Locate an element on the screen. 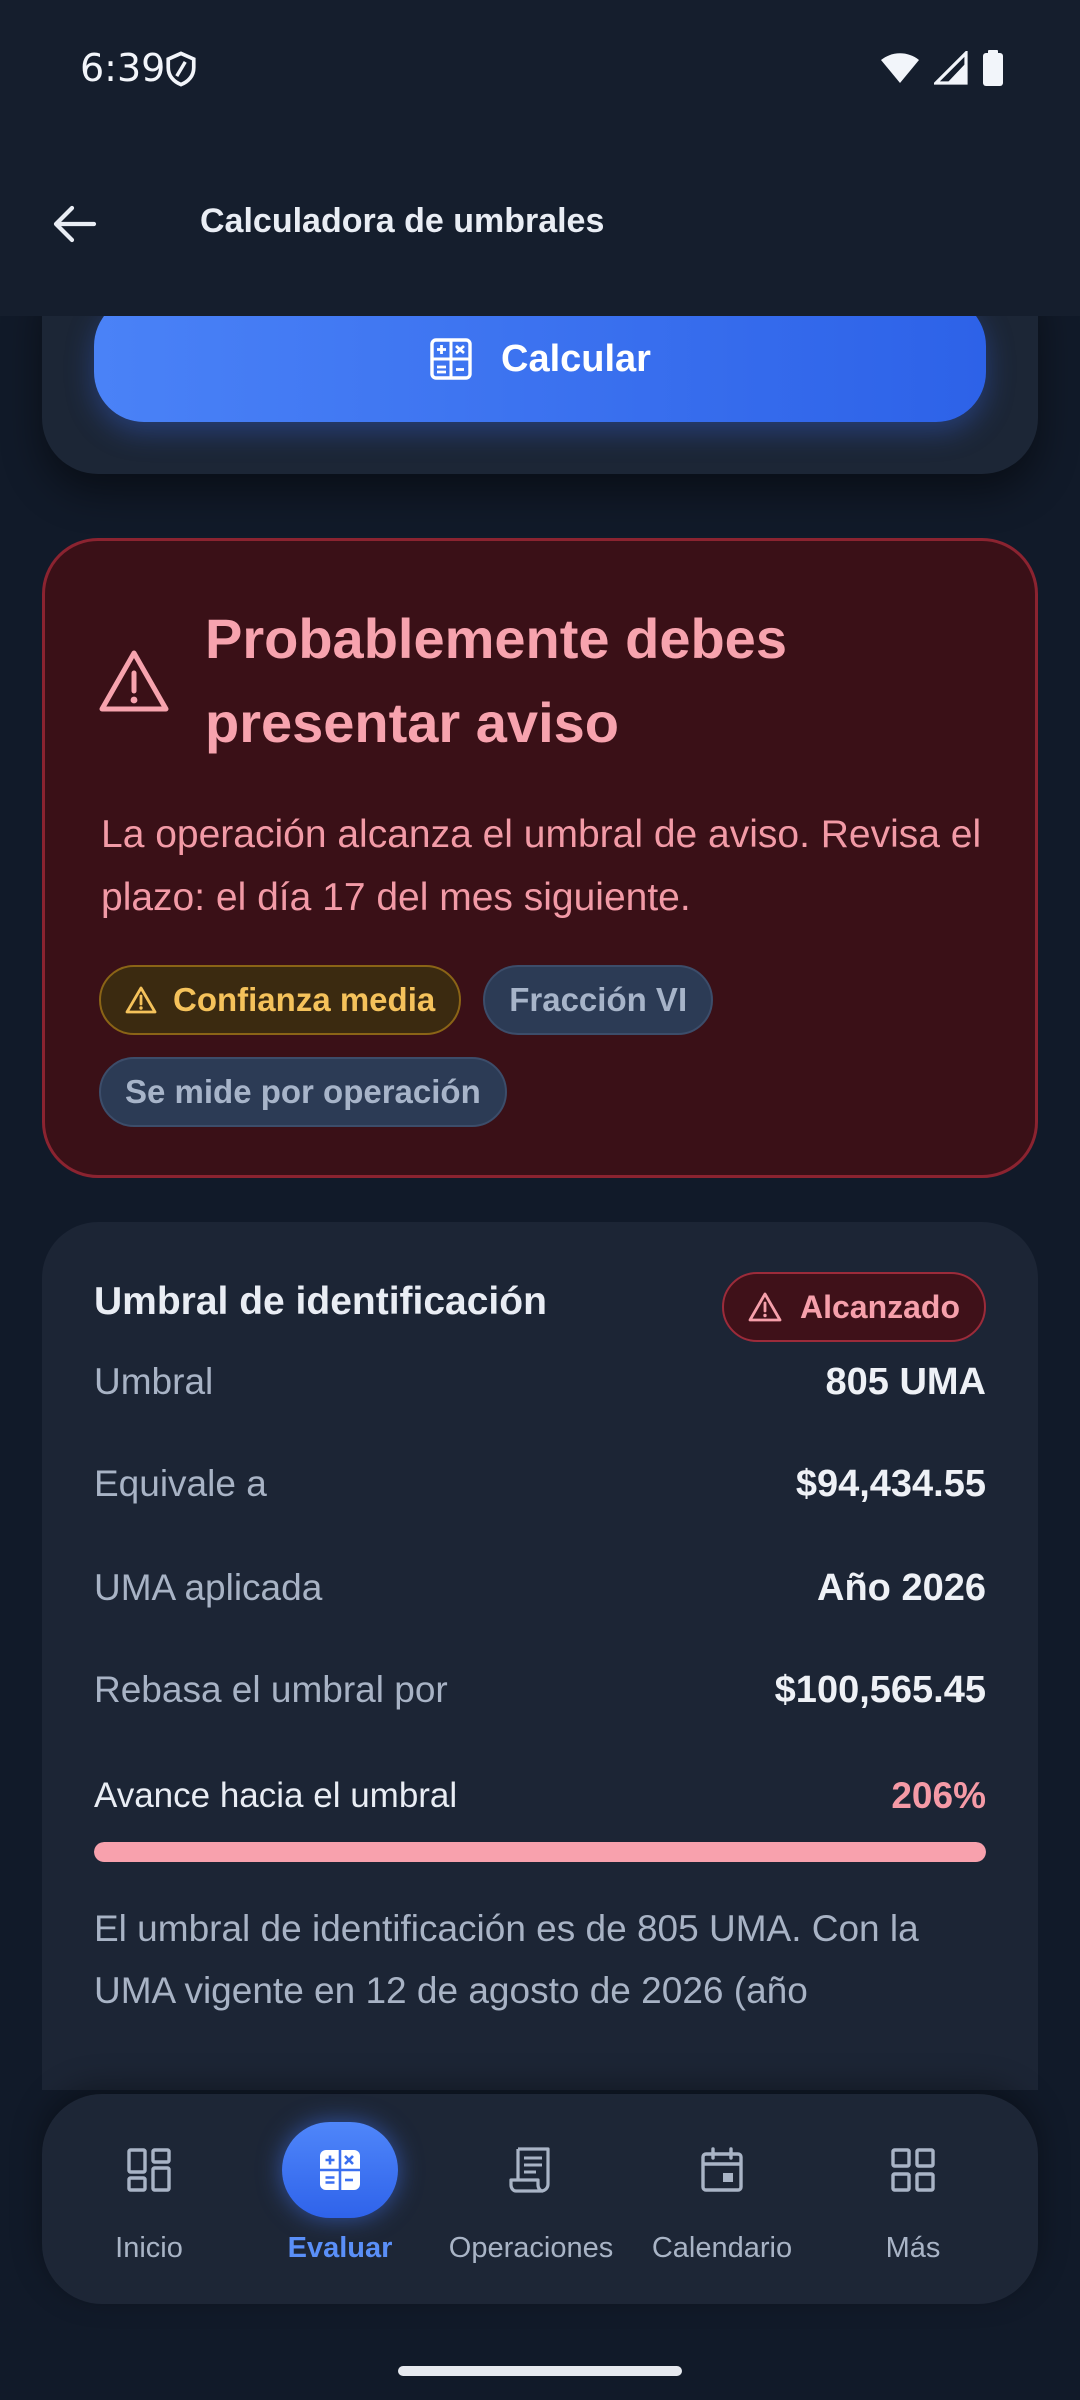 The height and width of the screenshot is (2400, 1080). nav-label: Operaciones is located at coordinates (531, 2248).